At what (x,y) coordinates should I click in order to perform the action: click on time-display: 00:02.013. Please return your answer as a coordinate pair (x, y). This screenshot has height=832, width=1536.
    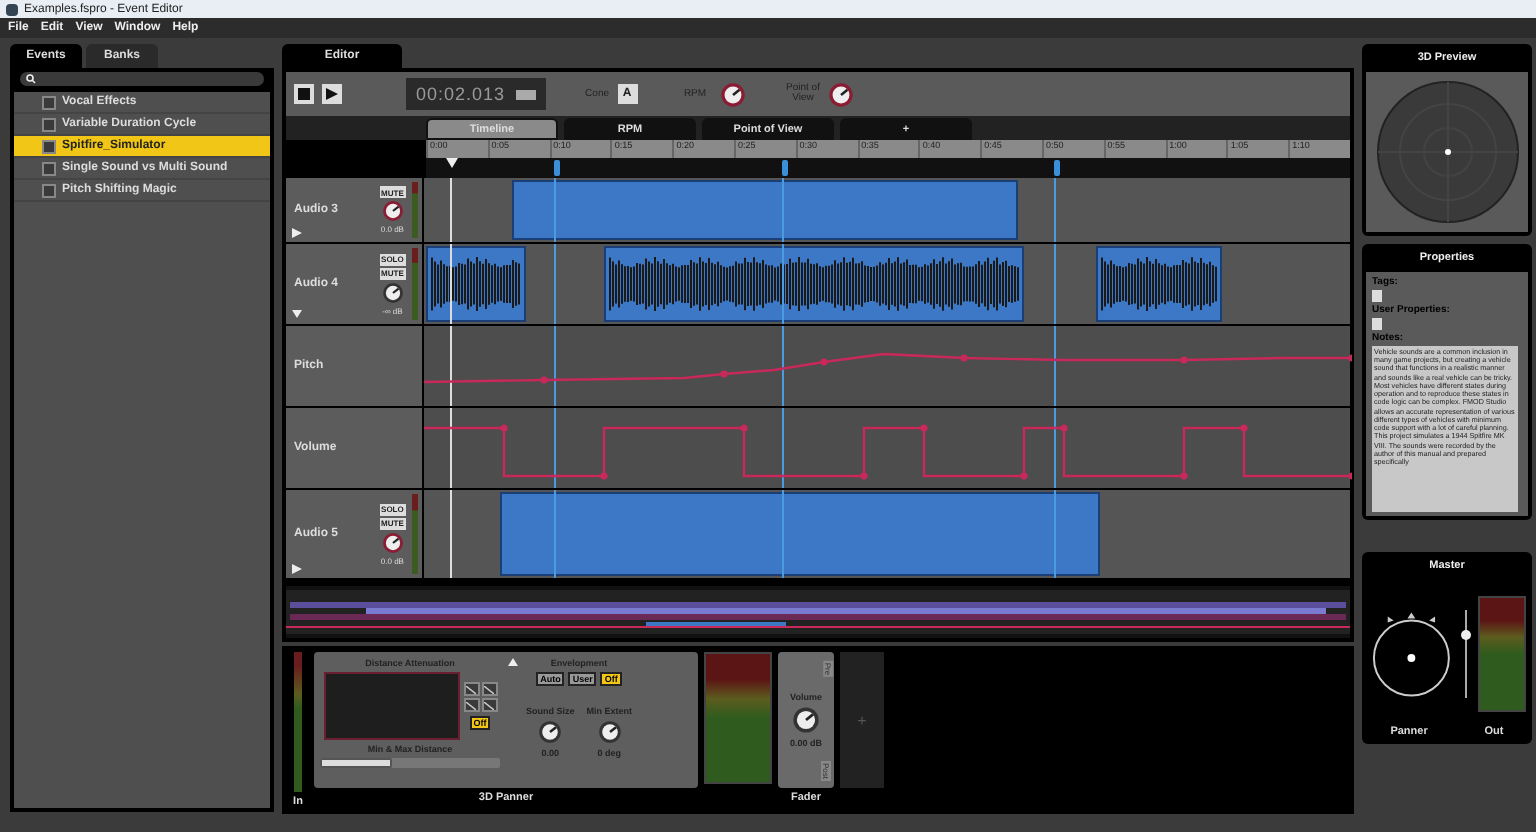
    Looking at the image, I should click on (461, 94).